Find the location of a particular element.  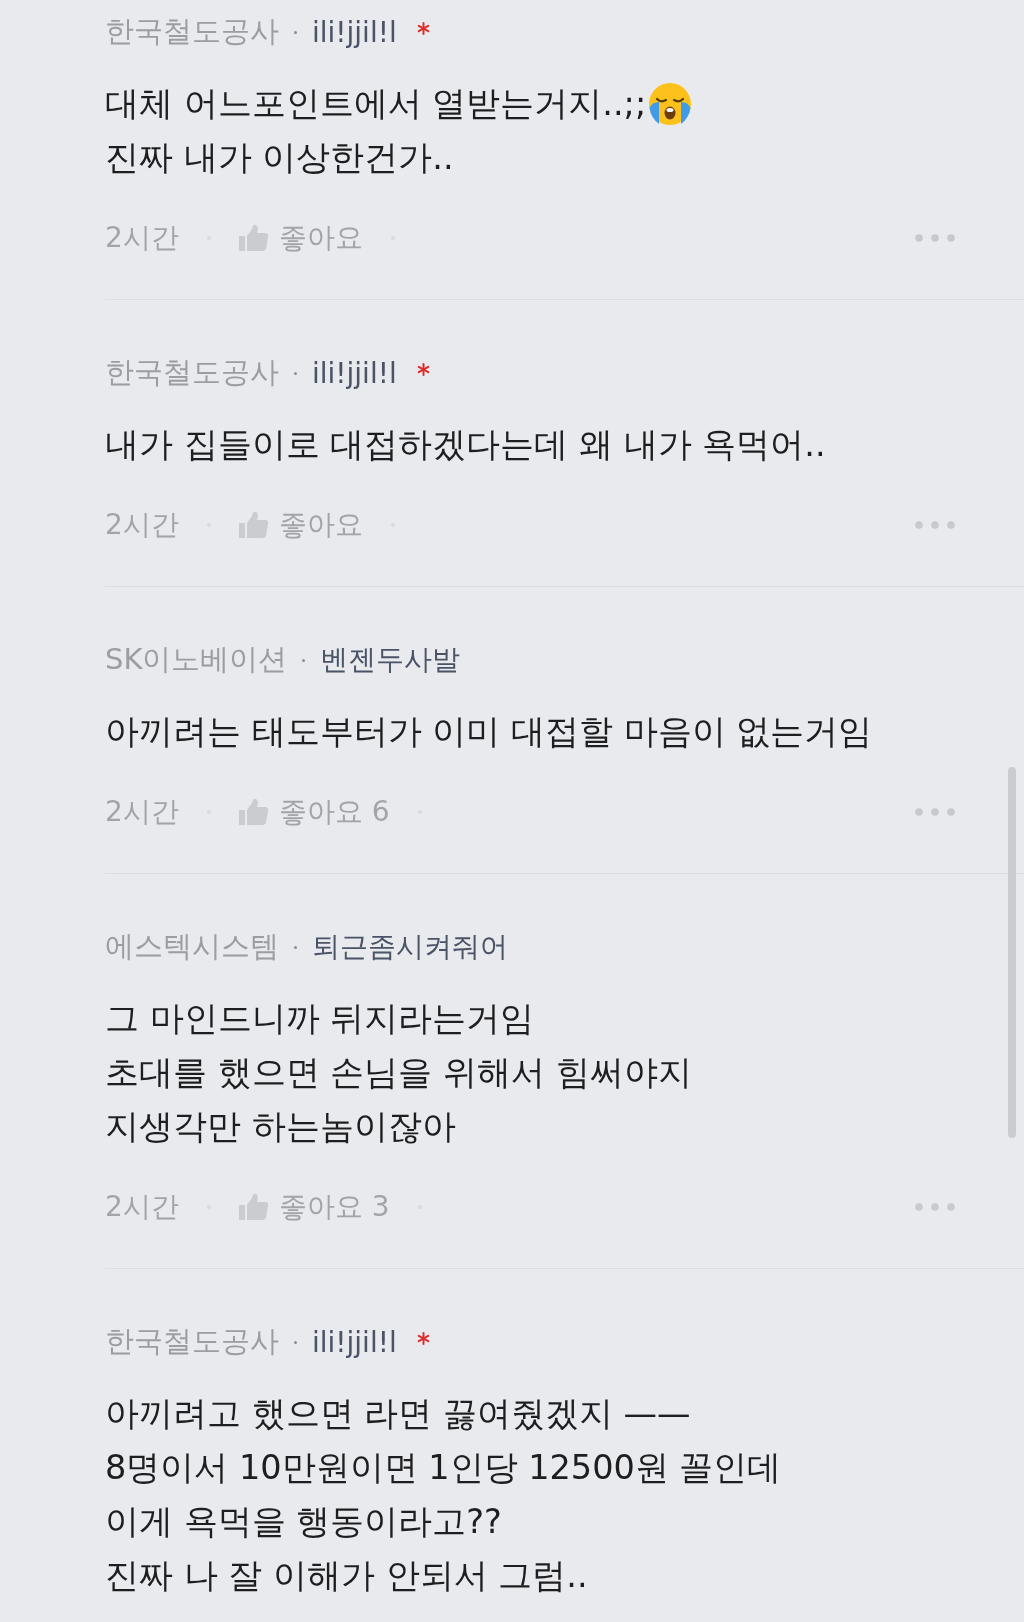

company-name: 에스텍시스템 is located at coordinates (192, 946).